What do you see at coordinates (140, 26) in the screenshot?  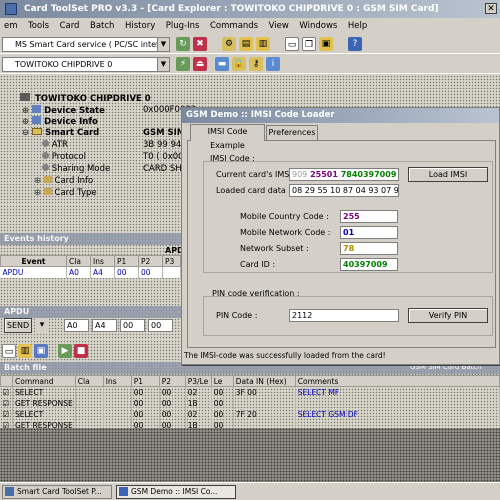 I see `menu-item-history: History` at bounding box center [140, 26].